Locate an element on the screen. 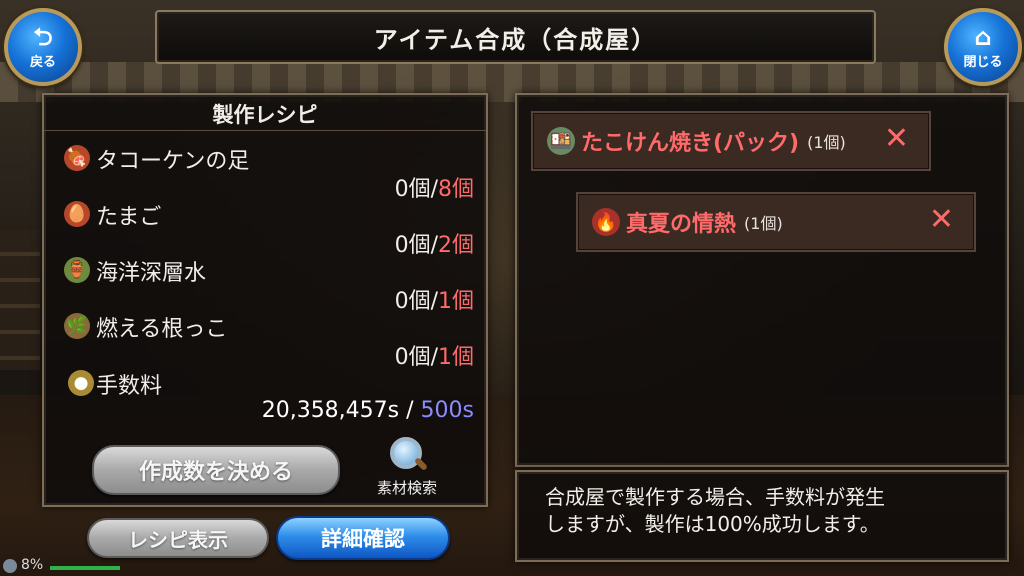 The image size is (1024, 576). back-button: ⮌ 戻る is located at coordinates (43, 47).